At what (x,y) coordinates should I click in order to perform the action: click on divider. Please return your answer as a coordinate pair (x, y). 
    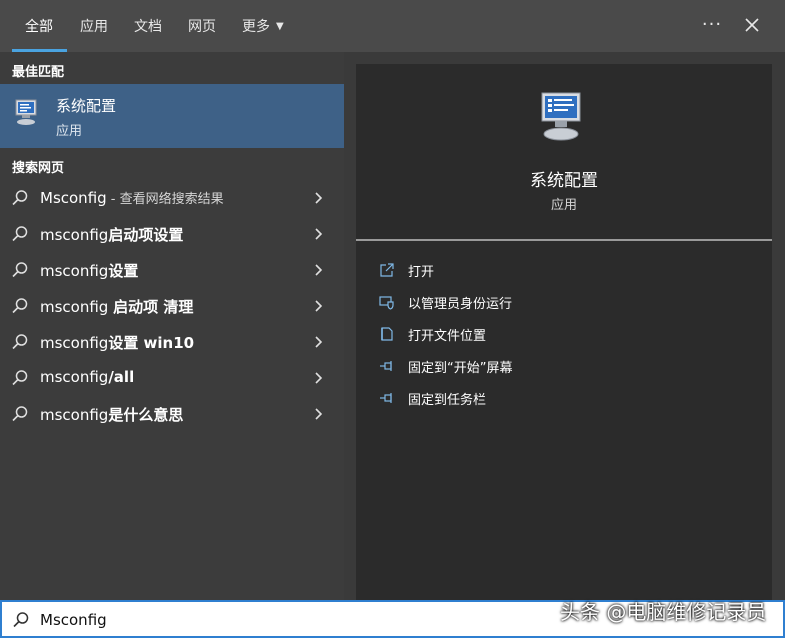
    Looking at the image, I should click on (564, 240).